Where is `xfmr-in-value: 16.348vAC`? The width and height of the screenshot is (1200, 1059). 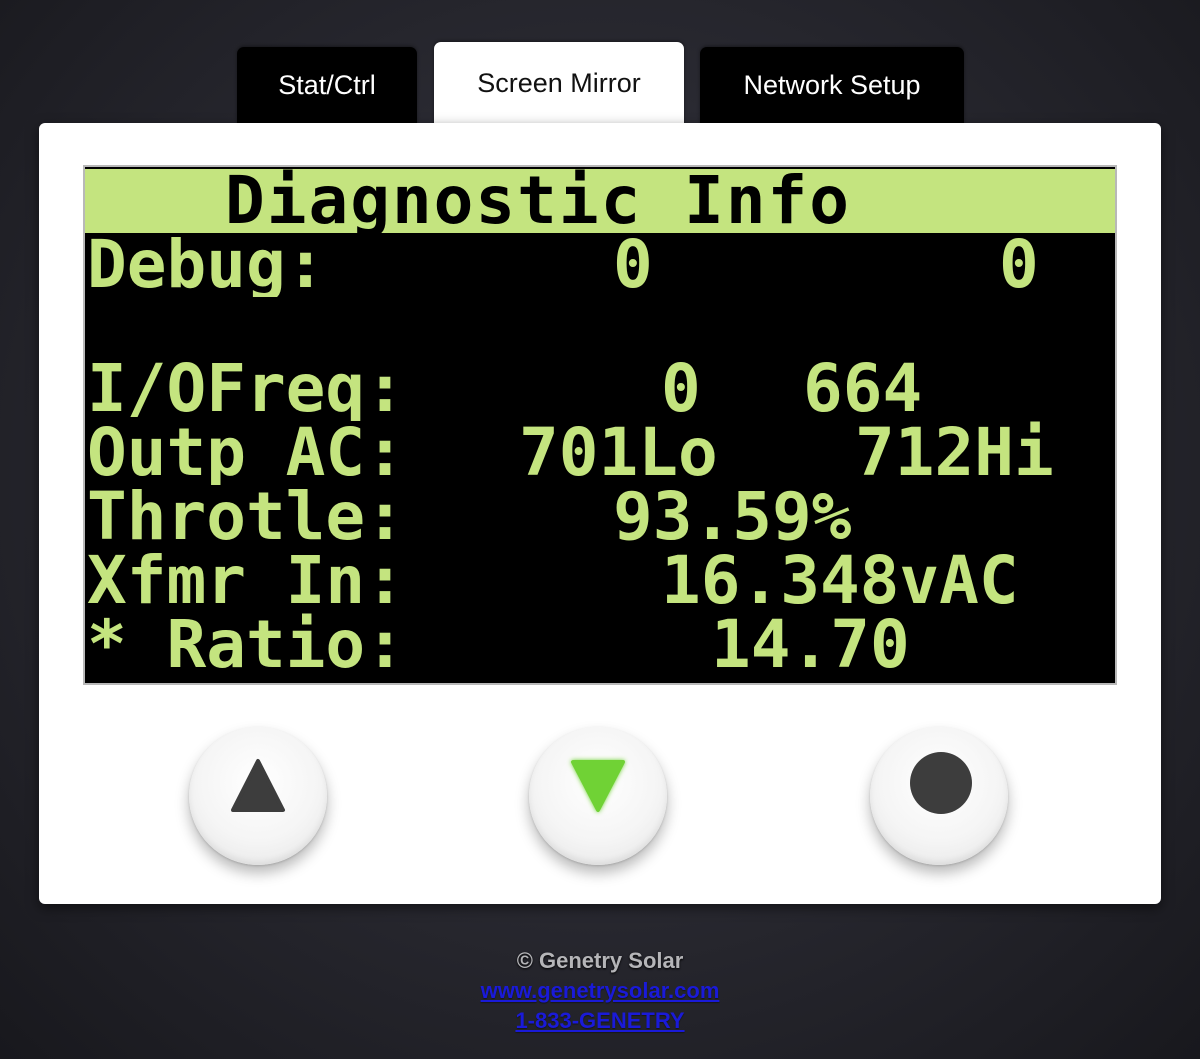
xfmr-in-value: 16.348vAC is located at coordinates (840, 581).